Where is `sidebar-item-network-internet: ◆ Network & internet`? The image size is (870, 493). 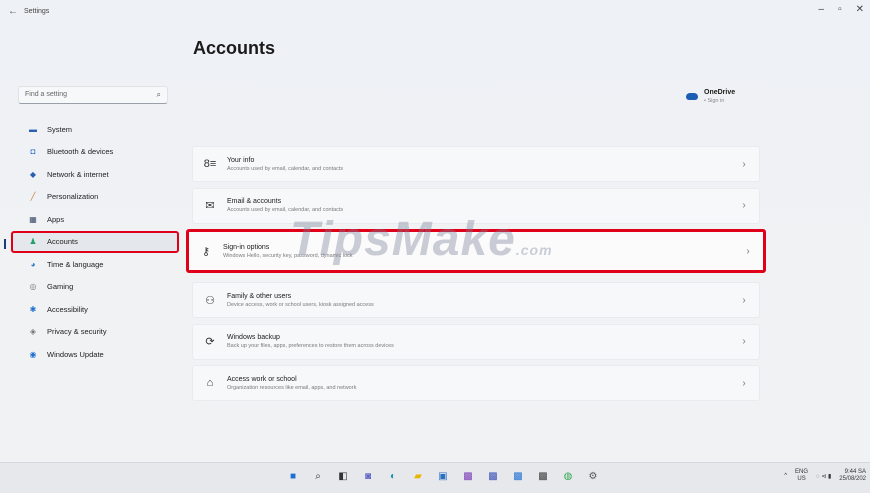 sidebar-item-network-internet: ◆ Network & internet is located at coordinates (98, 174).